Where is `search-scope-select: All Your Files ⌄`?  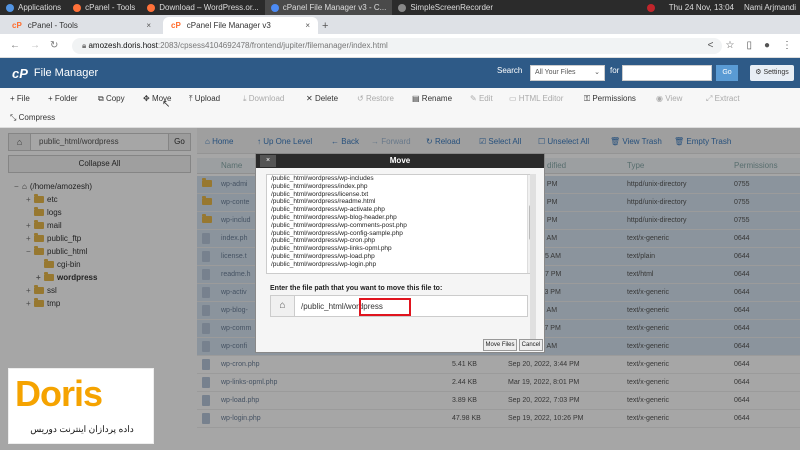
search-scope-select: All Your Files ⌄ is located at coordinates (567, 73).